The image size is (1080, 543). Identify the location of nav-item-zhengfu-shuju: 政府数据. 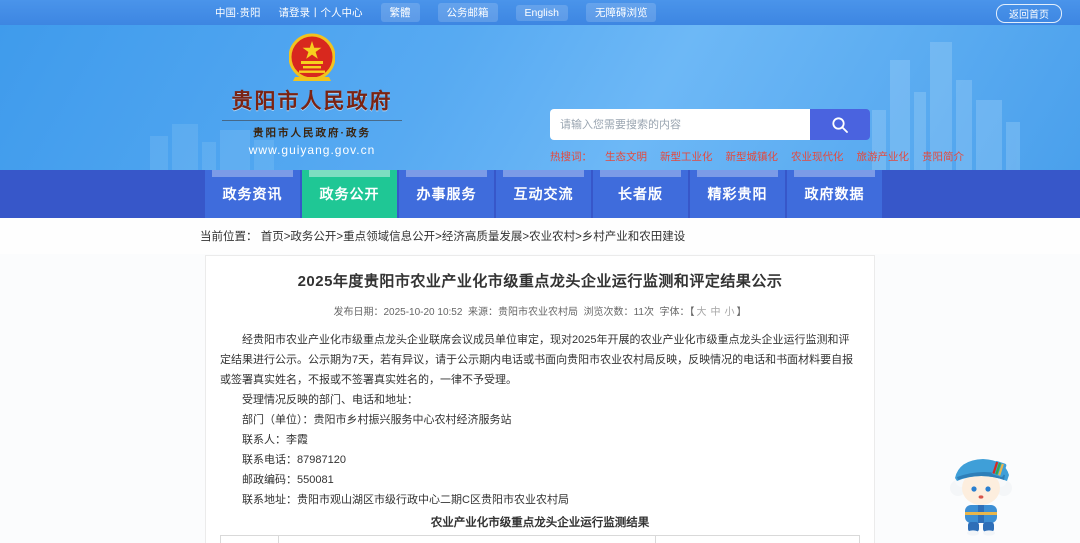
(834, 194).